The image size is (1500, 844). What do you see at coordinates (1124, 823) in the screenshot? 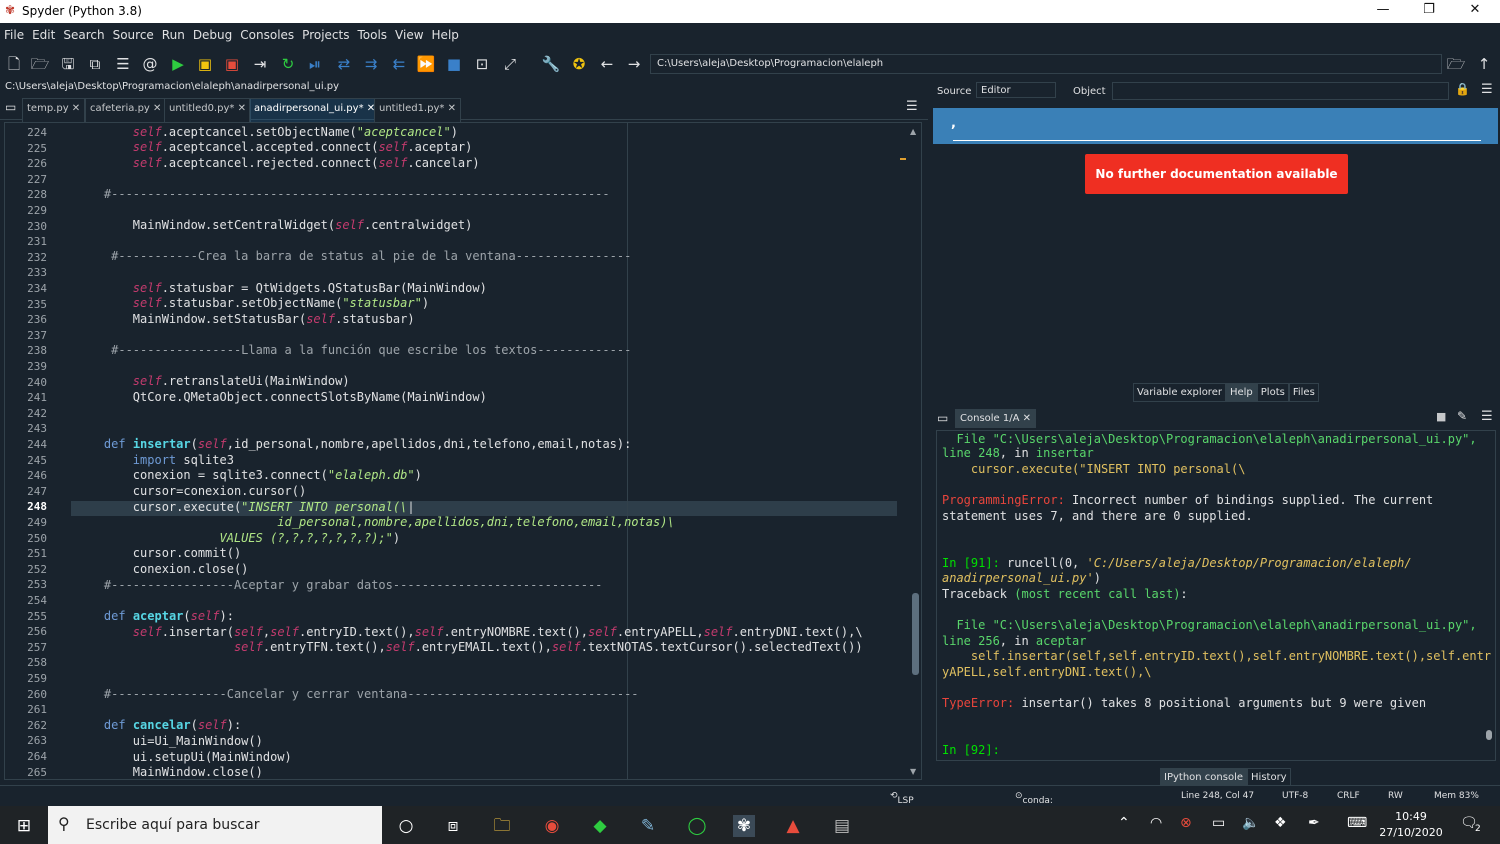
I see `chevron-up-icon: ⌃` at bounding box center [1124, 823].